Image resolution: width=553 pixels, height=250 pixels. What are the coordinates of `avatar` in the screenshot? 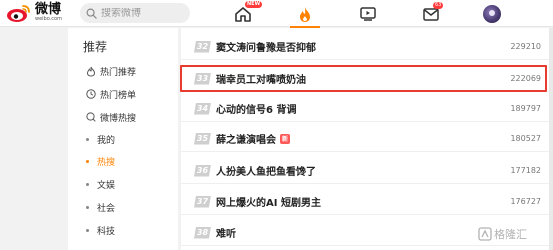 It's located at (492, 14).